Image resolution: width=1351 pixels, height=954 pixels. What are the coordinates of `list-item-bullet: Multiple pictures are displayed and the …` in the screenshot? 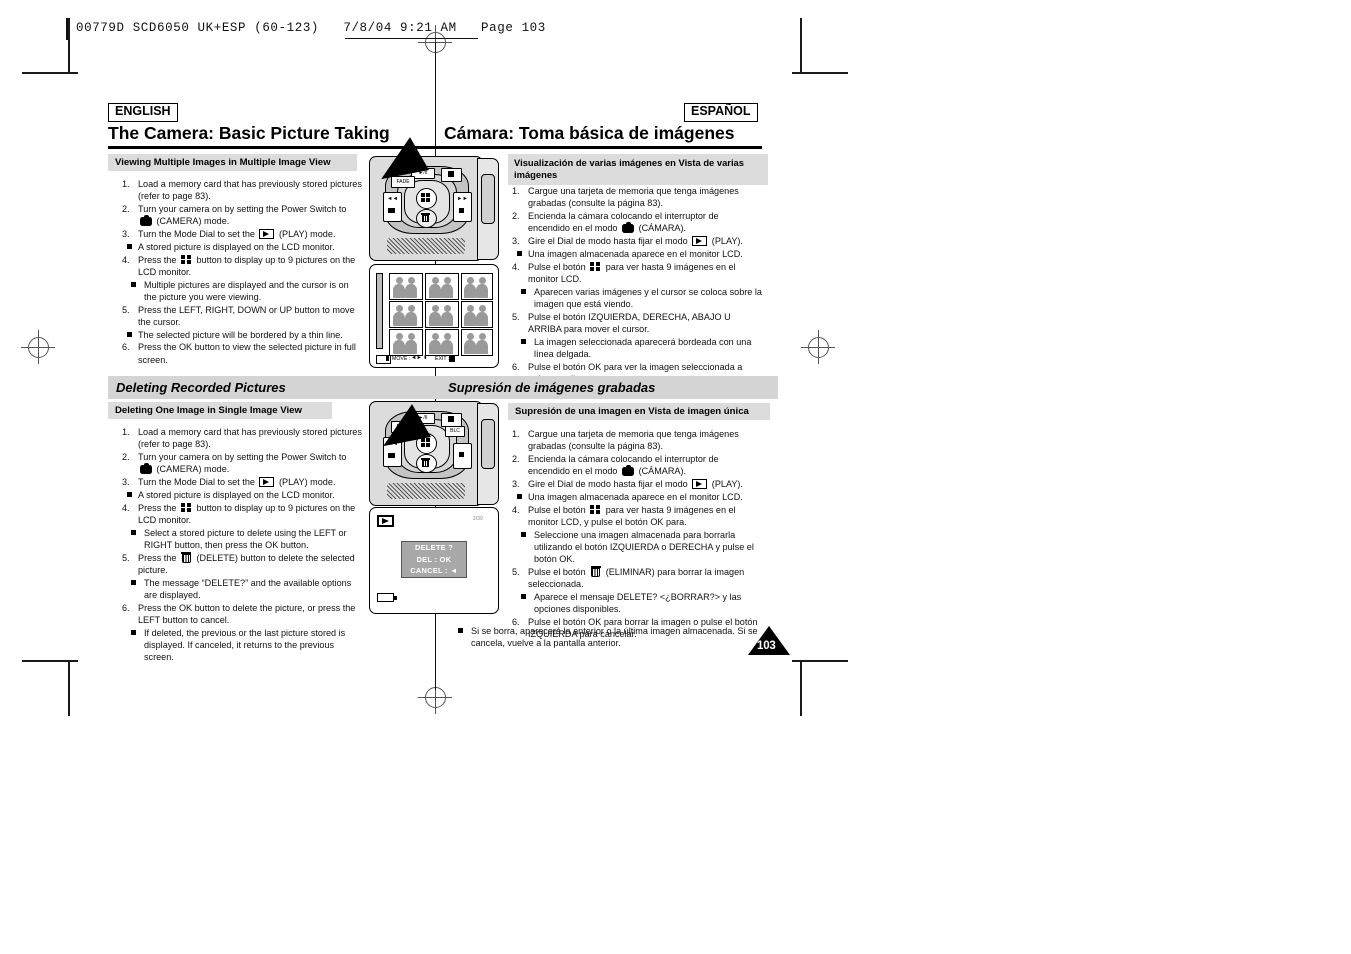 It's located at (242, 291).